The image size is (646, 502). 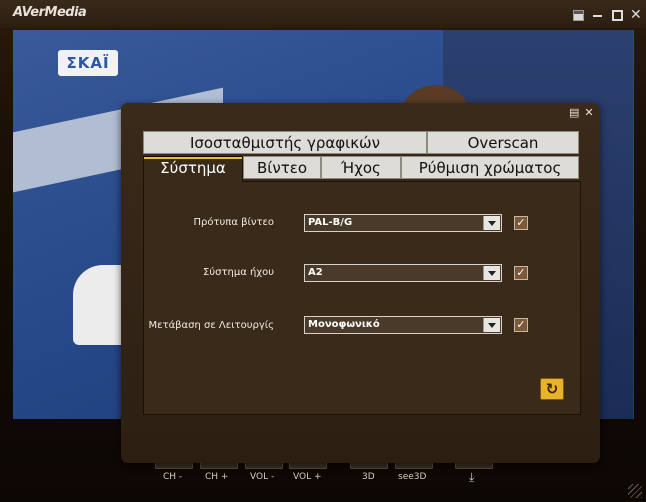 I want to click on ch-plus-label: CH +, so click(x=217, y=477).